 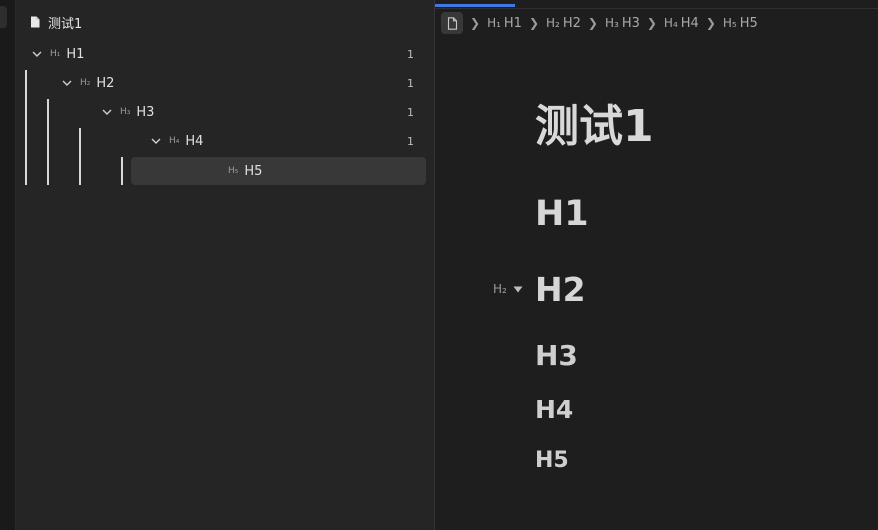 What do you see at coordinates (267, 112) in the screenshot?
I see `outline-item-h3: H₃ H3 1` at bounding box center [267, 112].